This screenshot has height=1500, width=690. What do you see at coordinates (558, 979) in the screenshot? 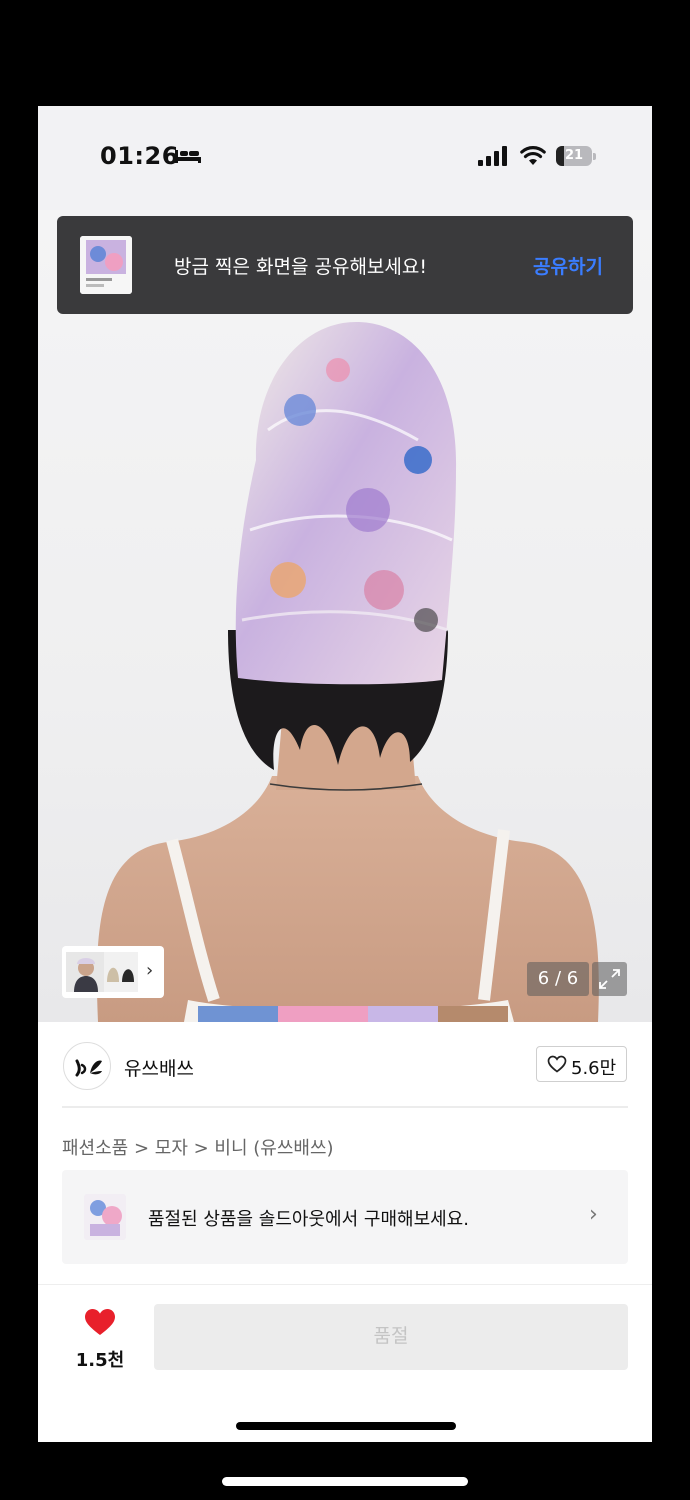
I see `image-counter: 6 / 6` at bounding box center [558, 979].